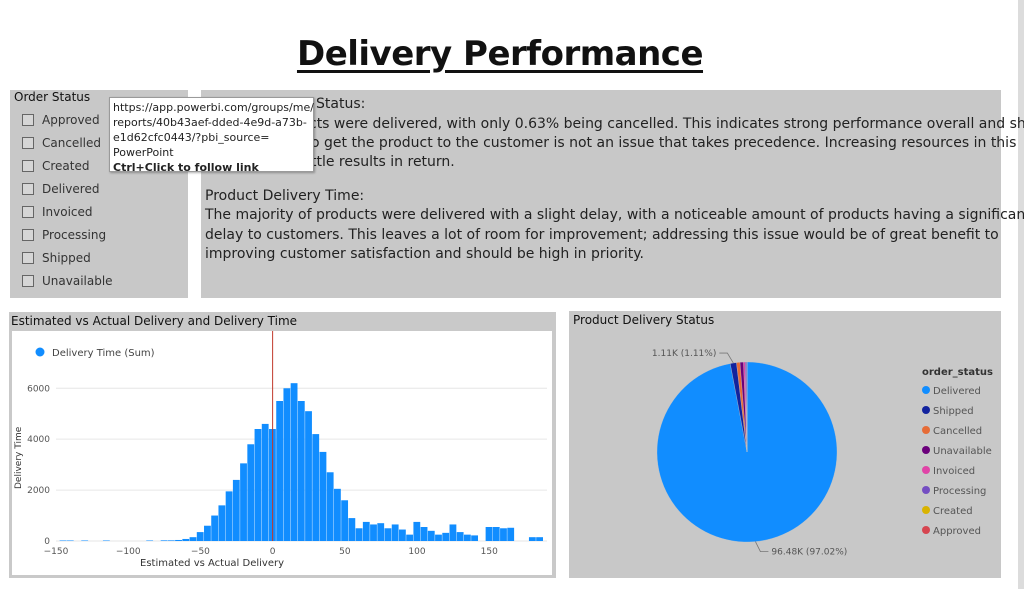 The width and height of the screenshot is (1024, 589). What do you see at coordinates (66, 258) in the screenshot?
I see `slicer-option-label: Shipped` at bounding box center [66, 258].